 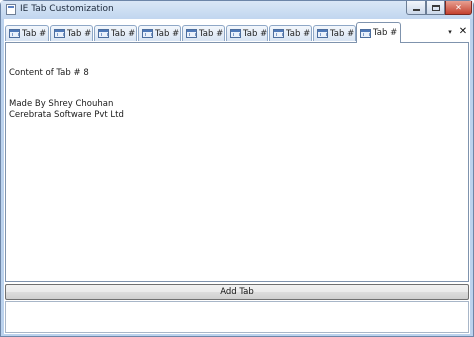 I want to click on tab-8: Tab # 8, so click(x=378, y=32).